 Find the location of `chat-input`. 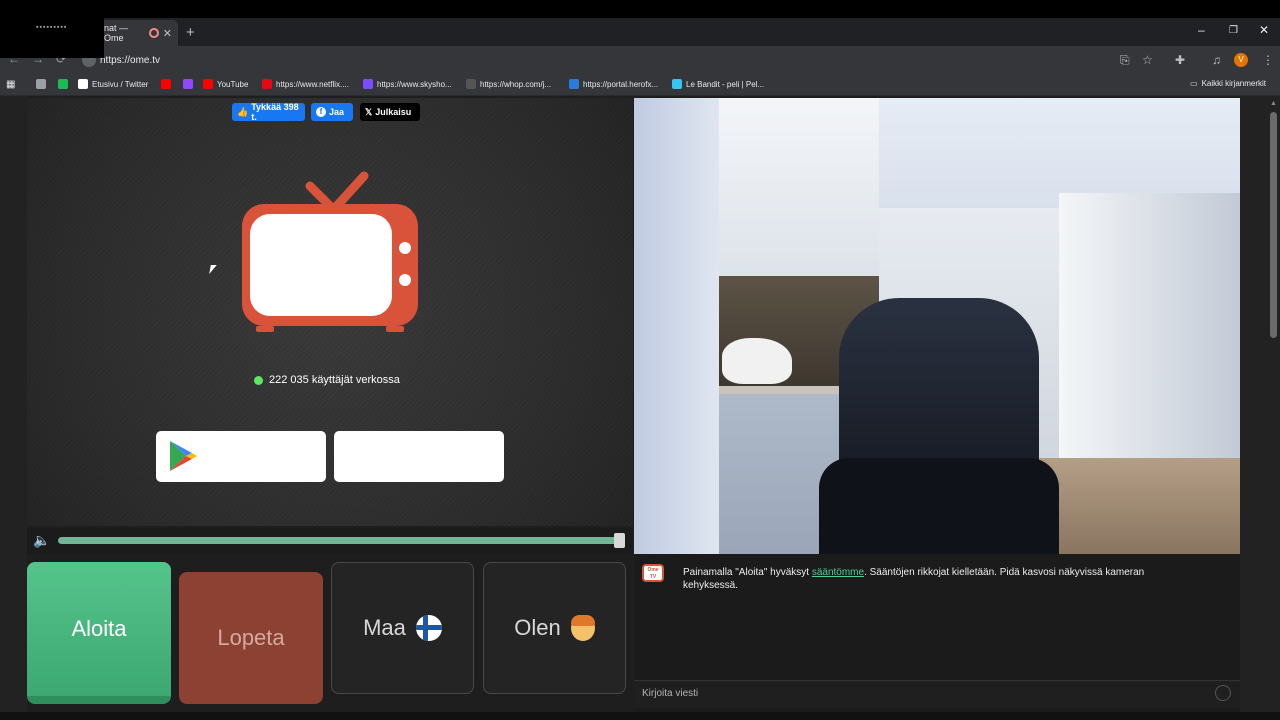

chat-input is located at coordinates (937, 694).